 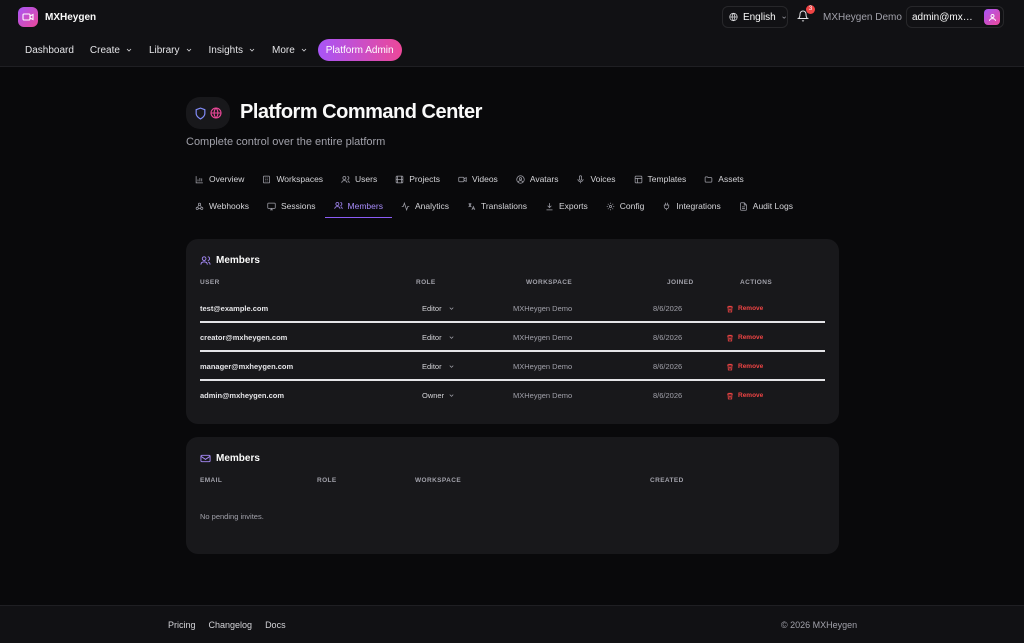 I want to click on tab-label: Videos, so click(x=484, y=179).